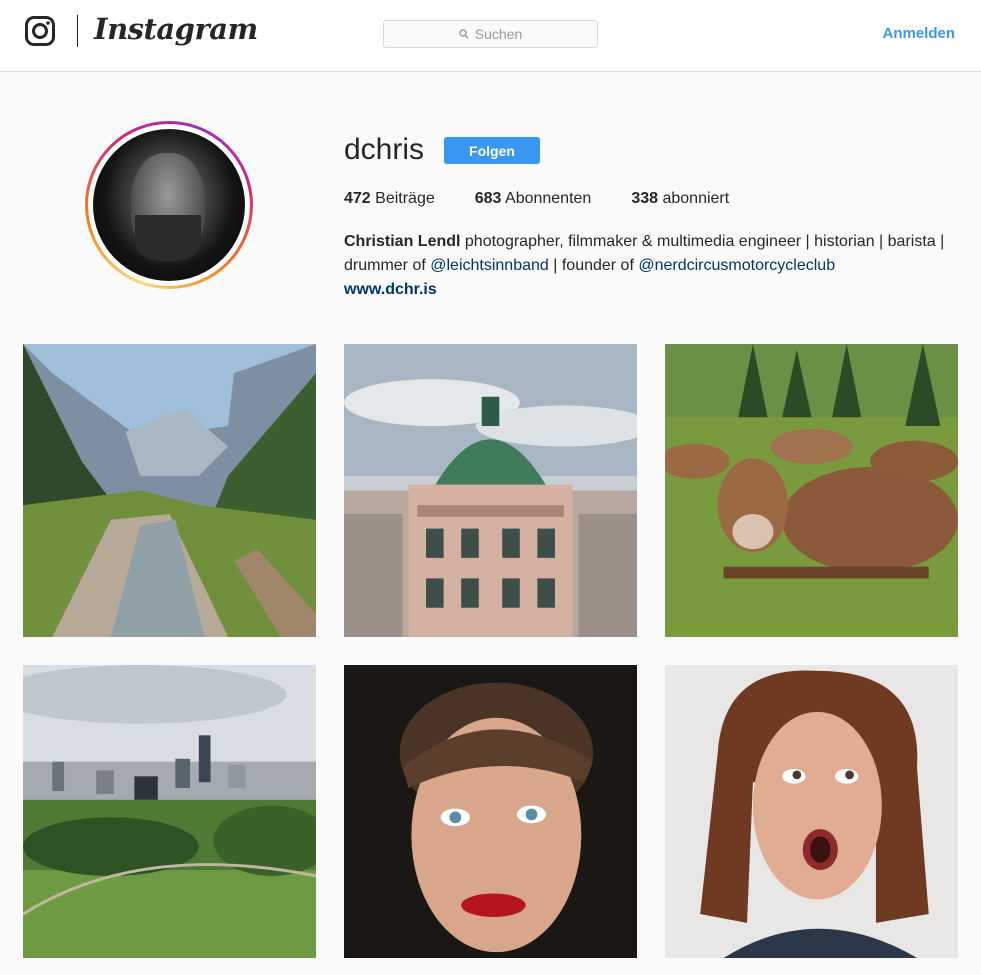 Image resolution: width=981 pixels, height=975 pixels. I want to click on post-image-woman-surprised, so click(811, 811).